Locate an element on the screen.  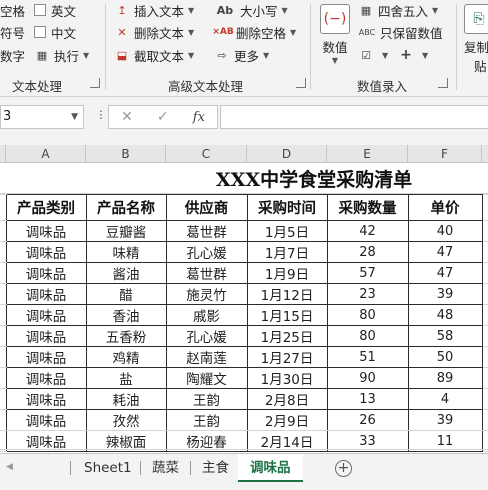
table-cell: 耗油 is located at coordinates (126, 399).